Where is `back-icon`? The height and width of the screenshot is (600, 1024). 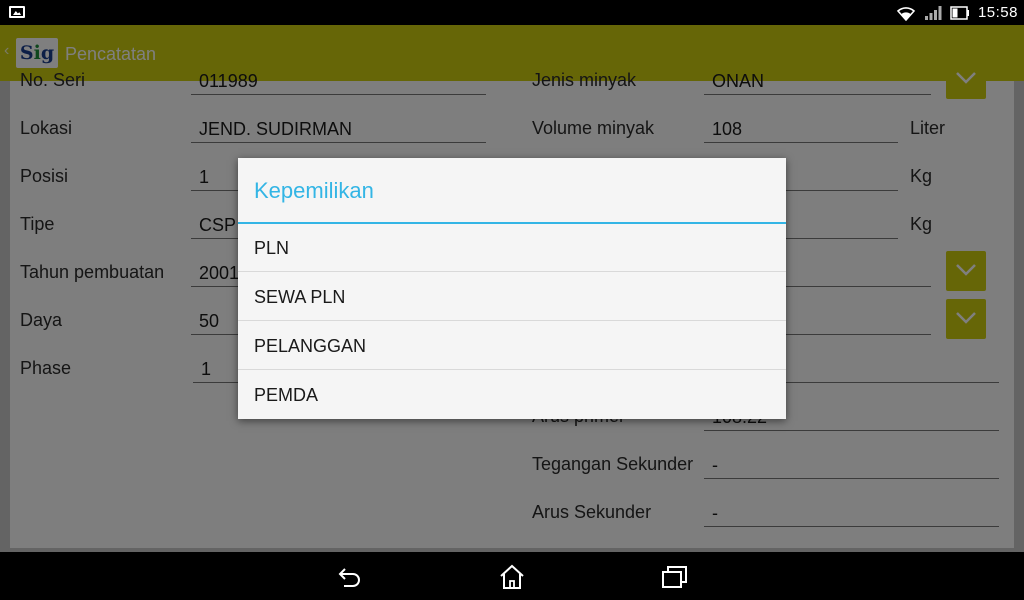 back-icon is located at coordinates (350, 577).